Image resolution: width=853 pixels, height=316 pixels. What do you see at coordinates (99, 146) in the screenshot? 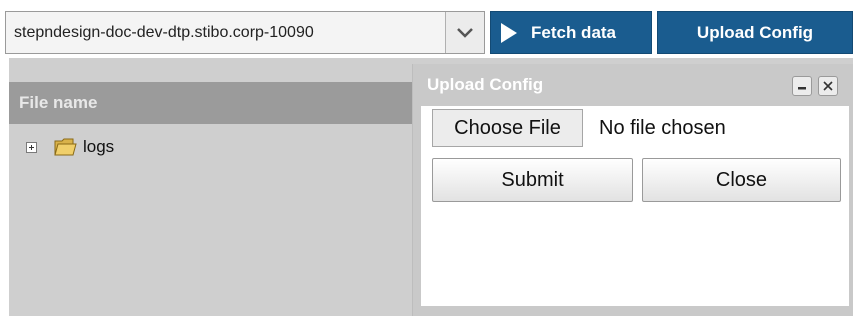
I see `tree-item-label: logs` at bounding box center [99, 146].